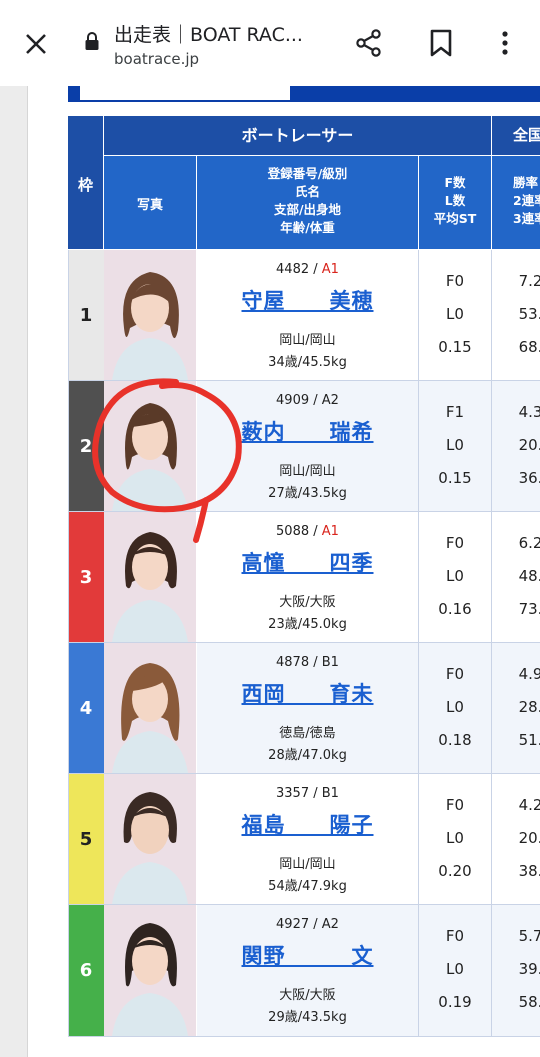 Image resolution: width=540 pixels, height=1057 pixels. Describe the element at coordinates (529, 936) in the screenshot. I see `win-rate: 5.78` at that location.